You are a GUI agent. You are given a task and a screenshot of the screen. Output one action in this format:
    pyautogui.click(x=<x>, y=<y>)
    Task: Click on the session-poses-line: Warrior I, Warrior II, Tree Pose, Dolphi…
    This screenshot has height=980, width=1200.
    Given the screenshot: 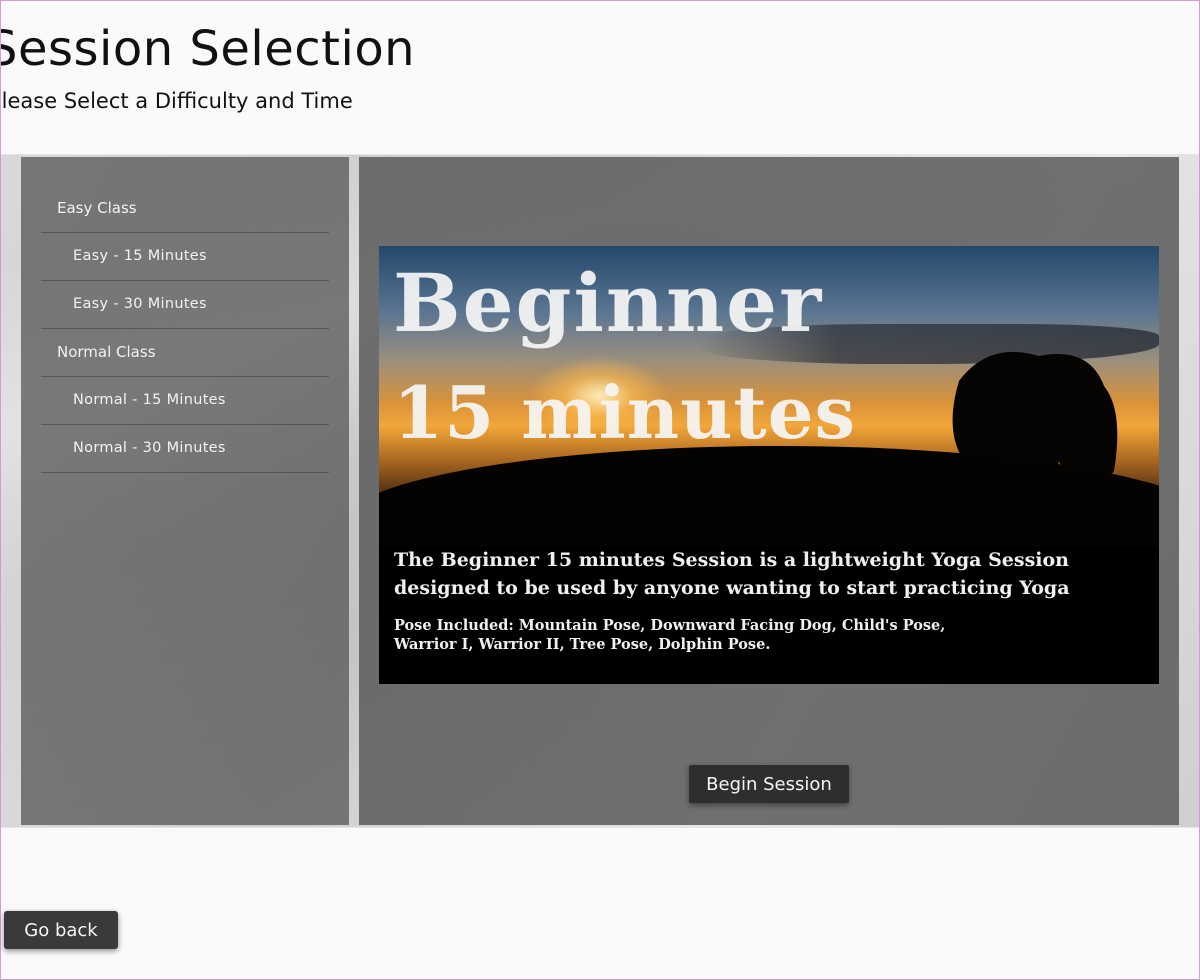 What is the action you would take?
    pyautogui.click(x=582, y=644)
    